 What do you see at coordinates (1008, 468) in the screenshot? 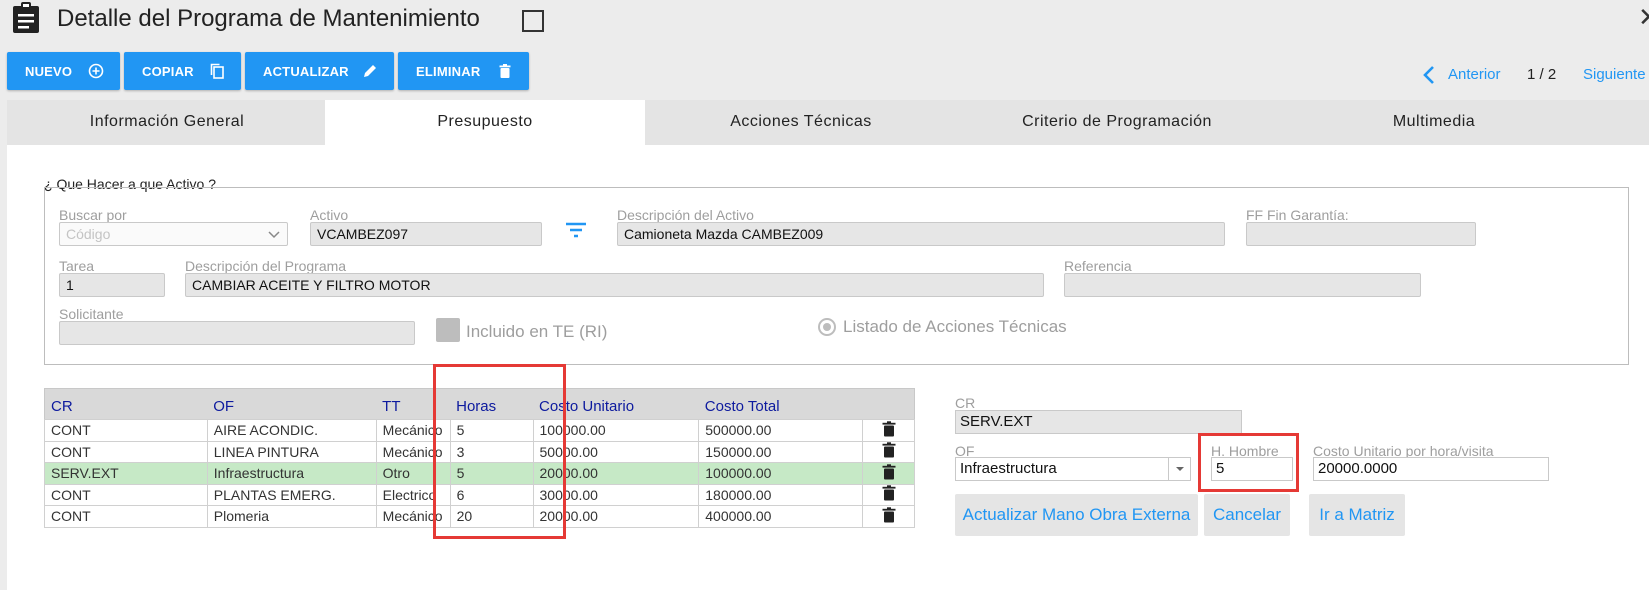
I see `of-select-value: Infraestructura` at bounding box center [1008, 468].